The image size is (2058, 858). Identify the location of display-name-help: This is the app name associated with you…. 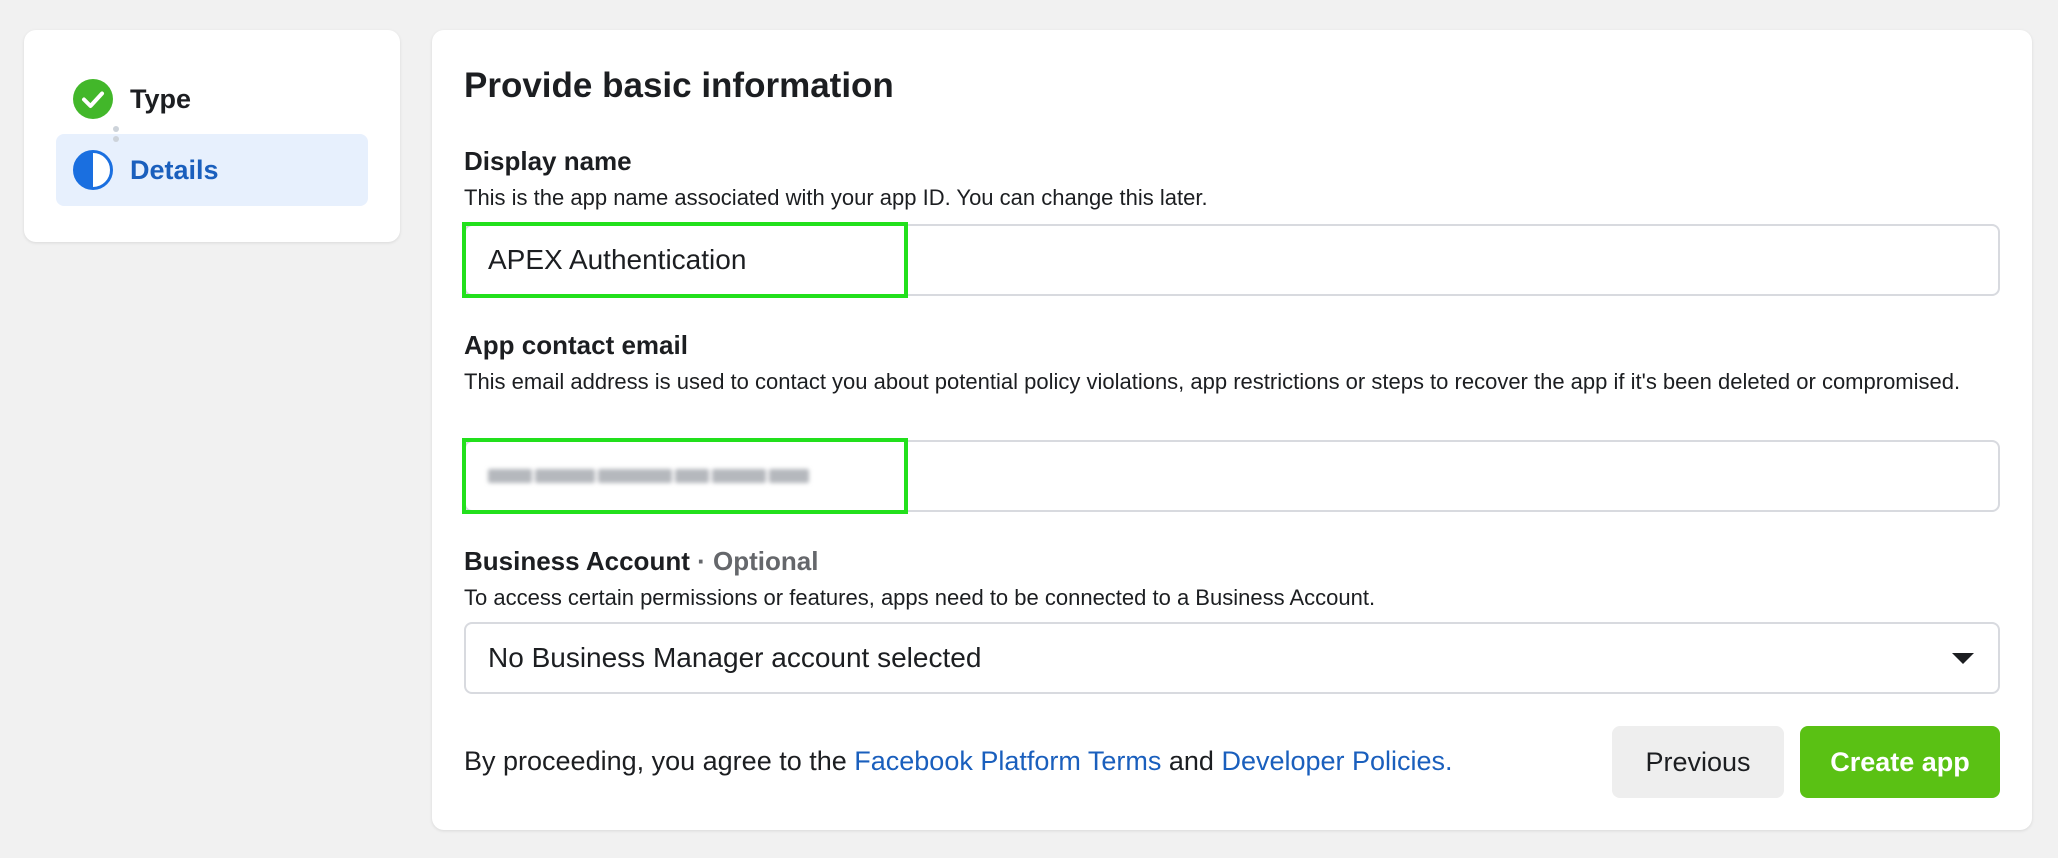
(836, 197).